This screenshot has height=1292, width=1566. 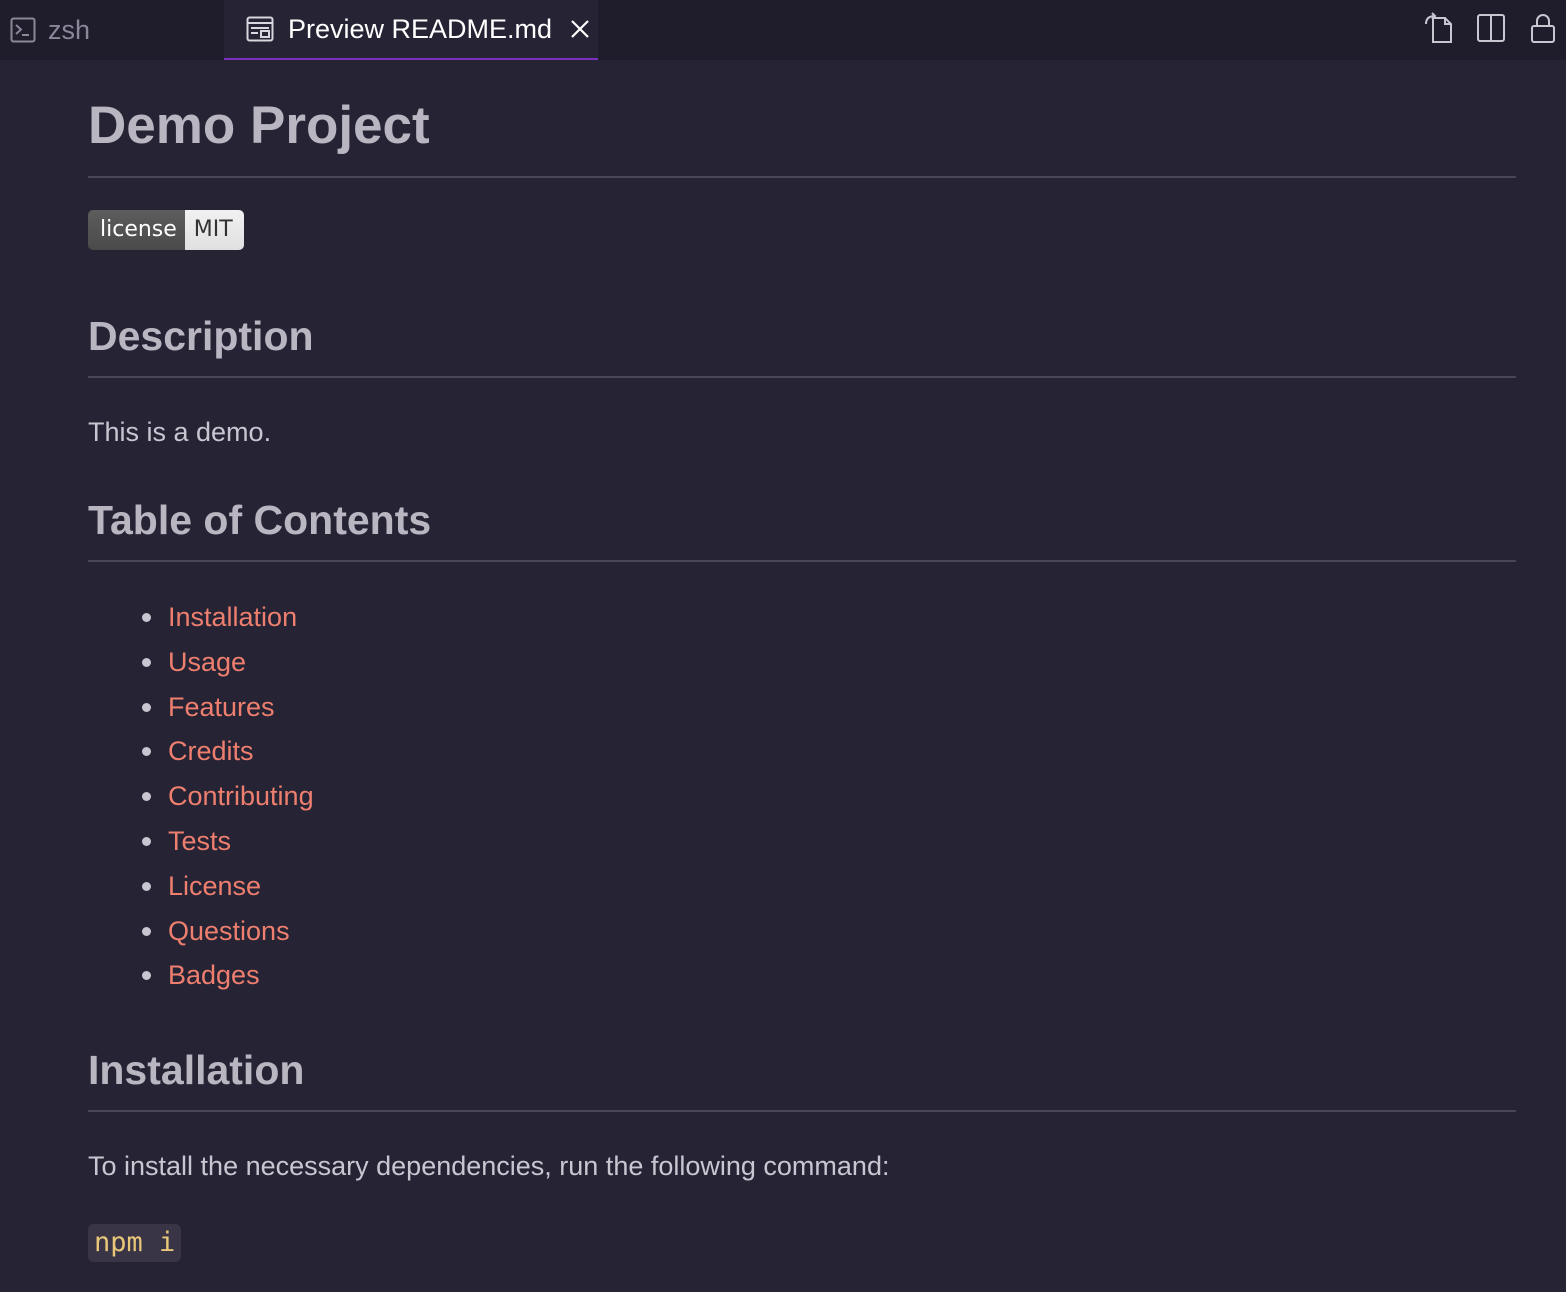 What do you see at coordinates (214, 230) in the screenshot?
I see `badge-value: MIT` at bounding box center [214, 230].